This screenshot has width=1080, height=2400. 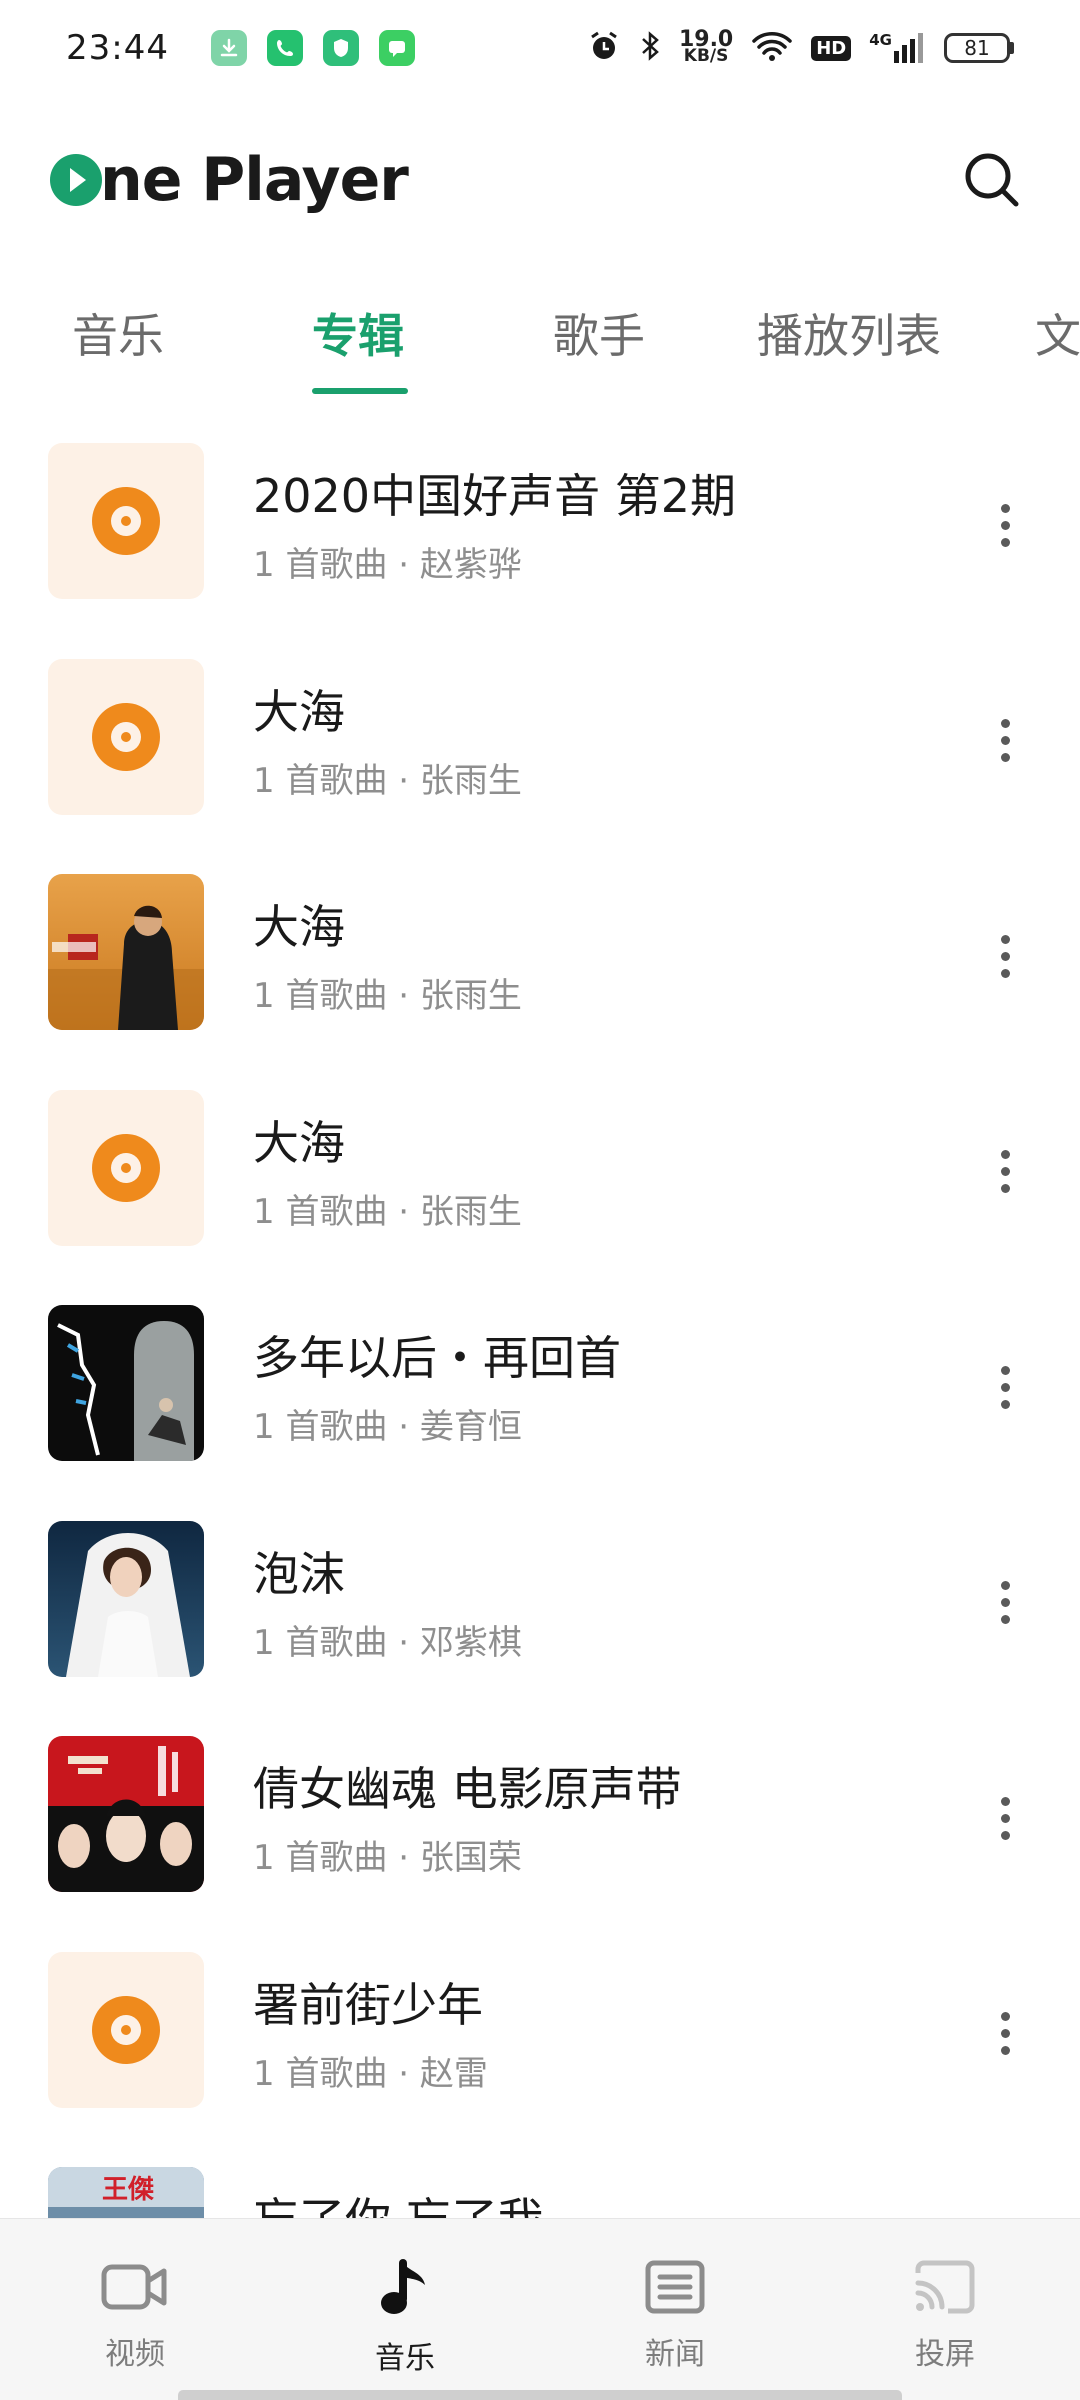 What do you see at coordinates (118, 333) in the screenshot?
I see `tab-music: 音乐` at bounding box center [118, 333].